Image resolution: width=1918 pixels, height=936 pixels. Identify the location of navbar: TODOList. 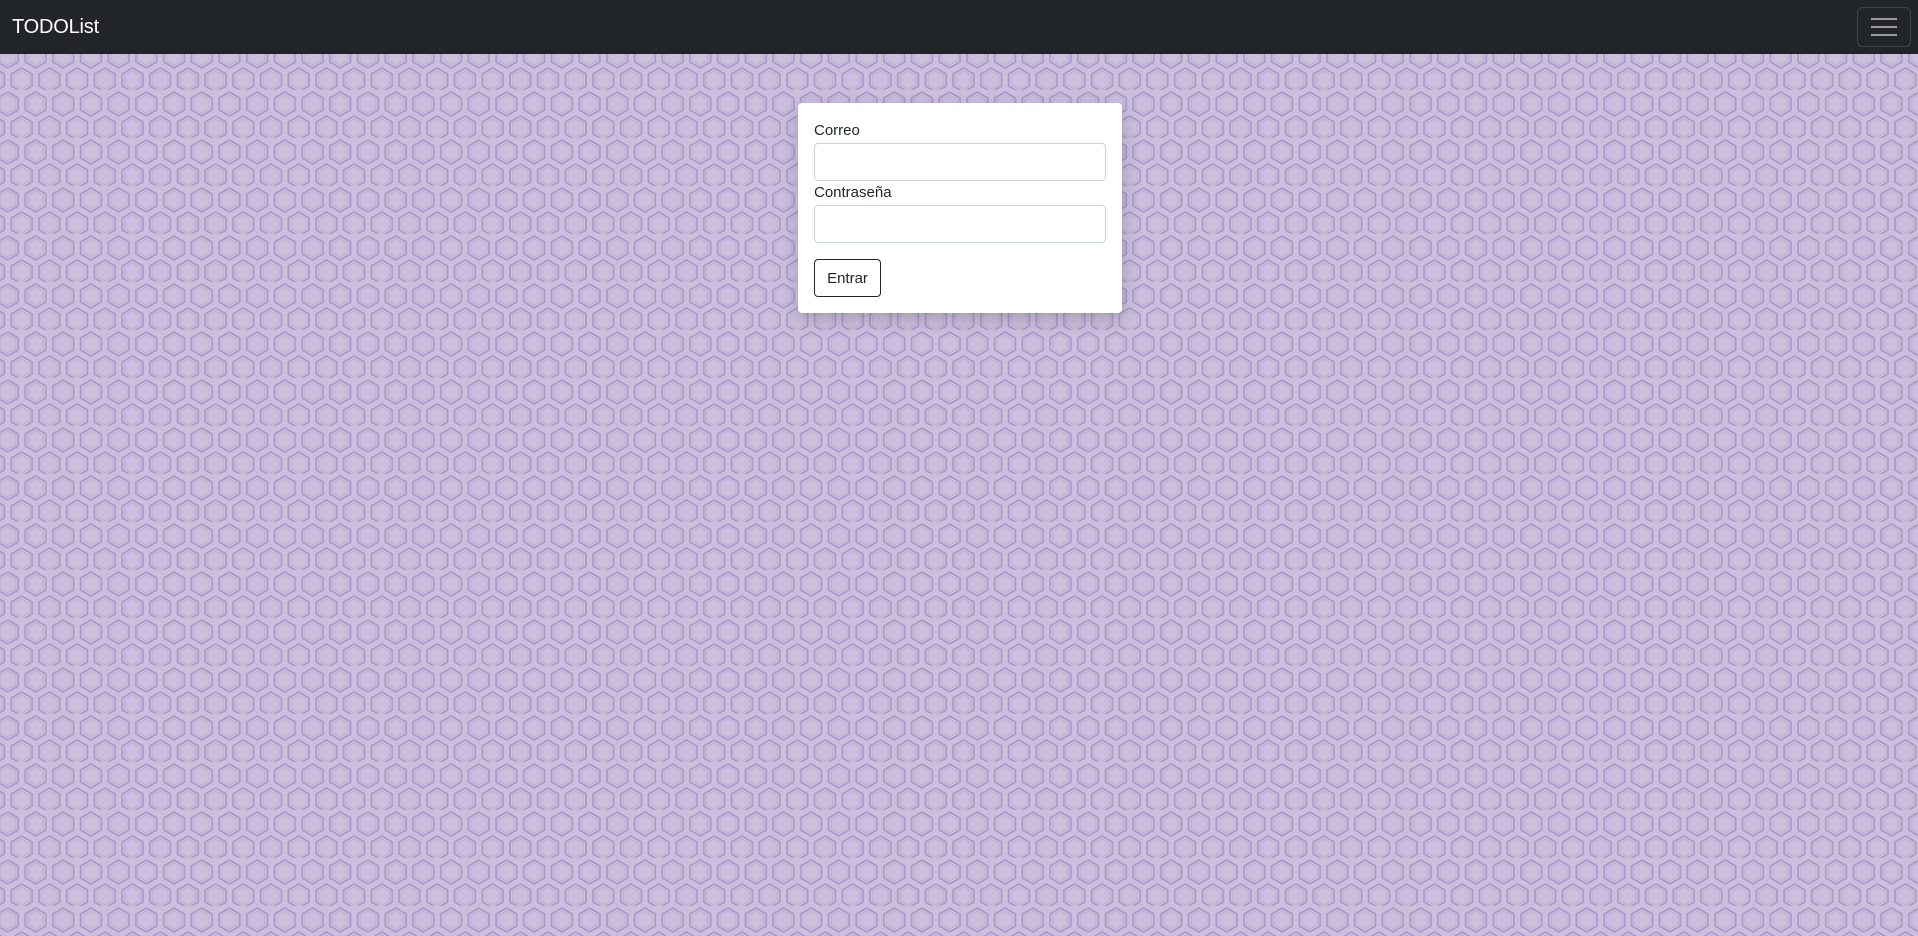
(959, 27).